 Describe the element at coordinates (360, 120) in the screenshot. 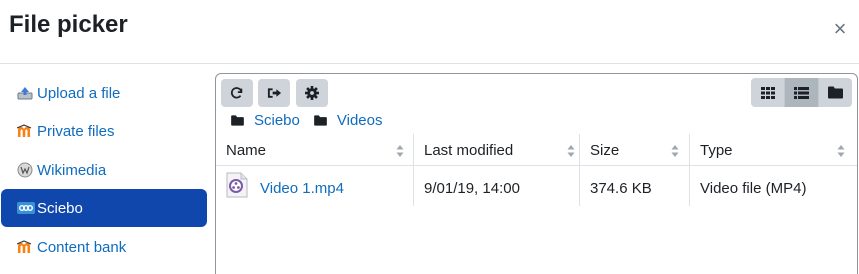

I see `breadcrumb-videos: Videos` at that location.